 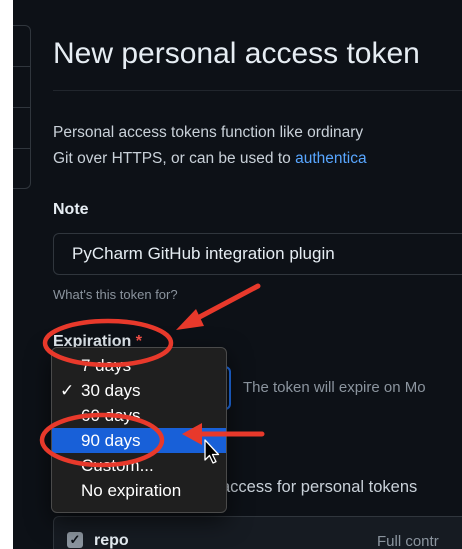 What do you see at coordinates (257, 532) in the screenshot?
I see `scope-row-repo: ✓ repo Full contr` at bounding box center [257, 532].